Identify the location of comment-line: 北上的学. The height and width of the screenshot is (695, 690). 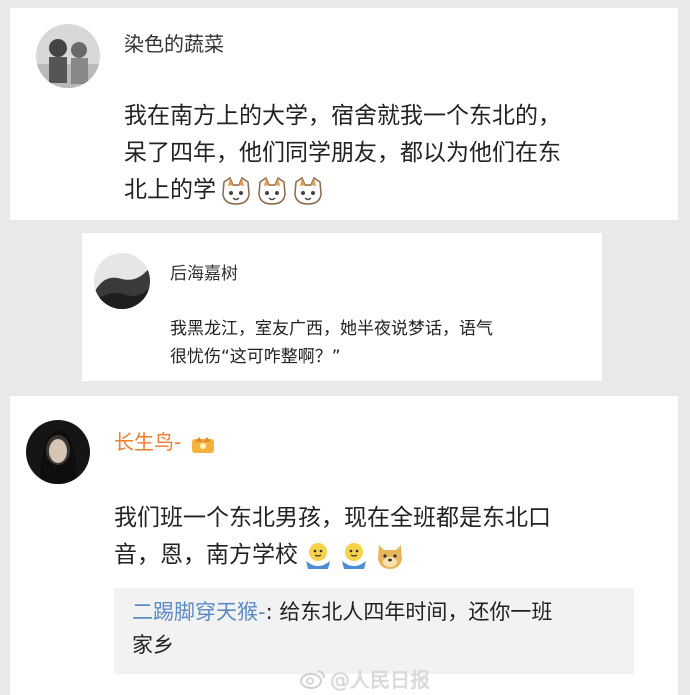
(394, 190).